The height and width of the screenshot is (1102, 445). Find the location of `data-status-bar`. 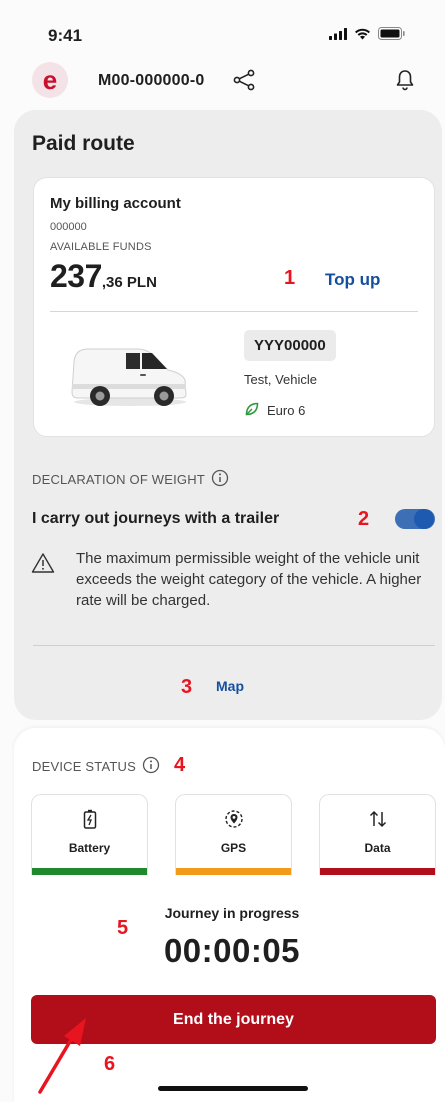

data-status-bar is located at coordinates (377, 871).